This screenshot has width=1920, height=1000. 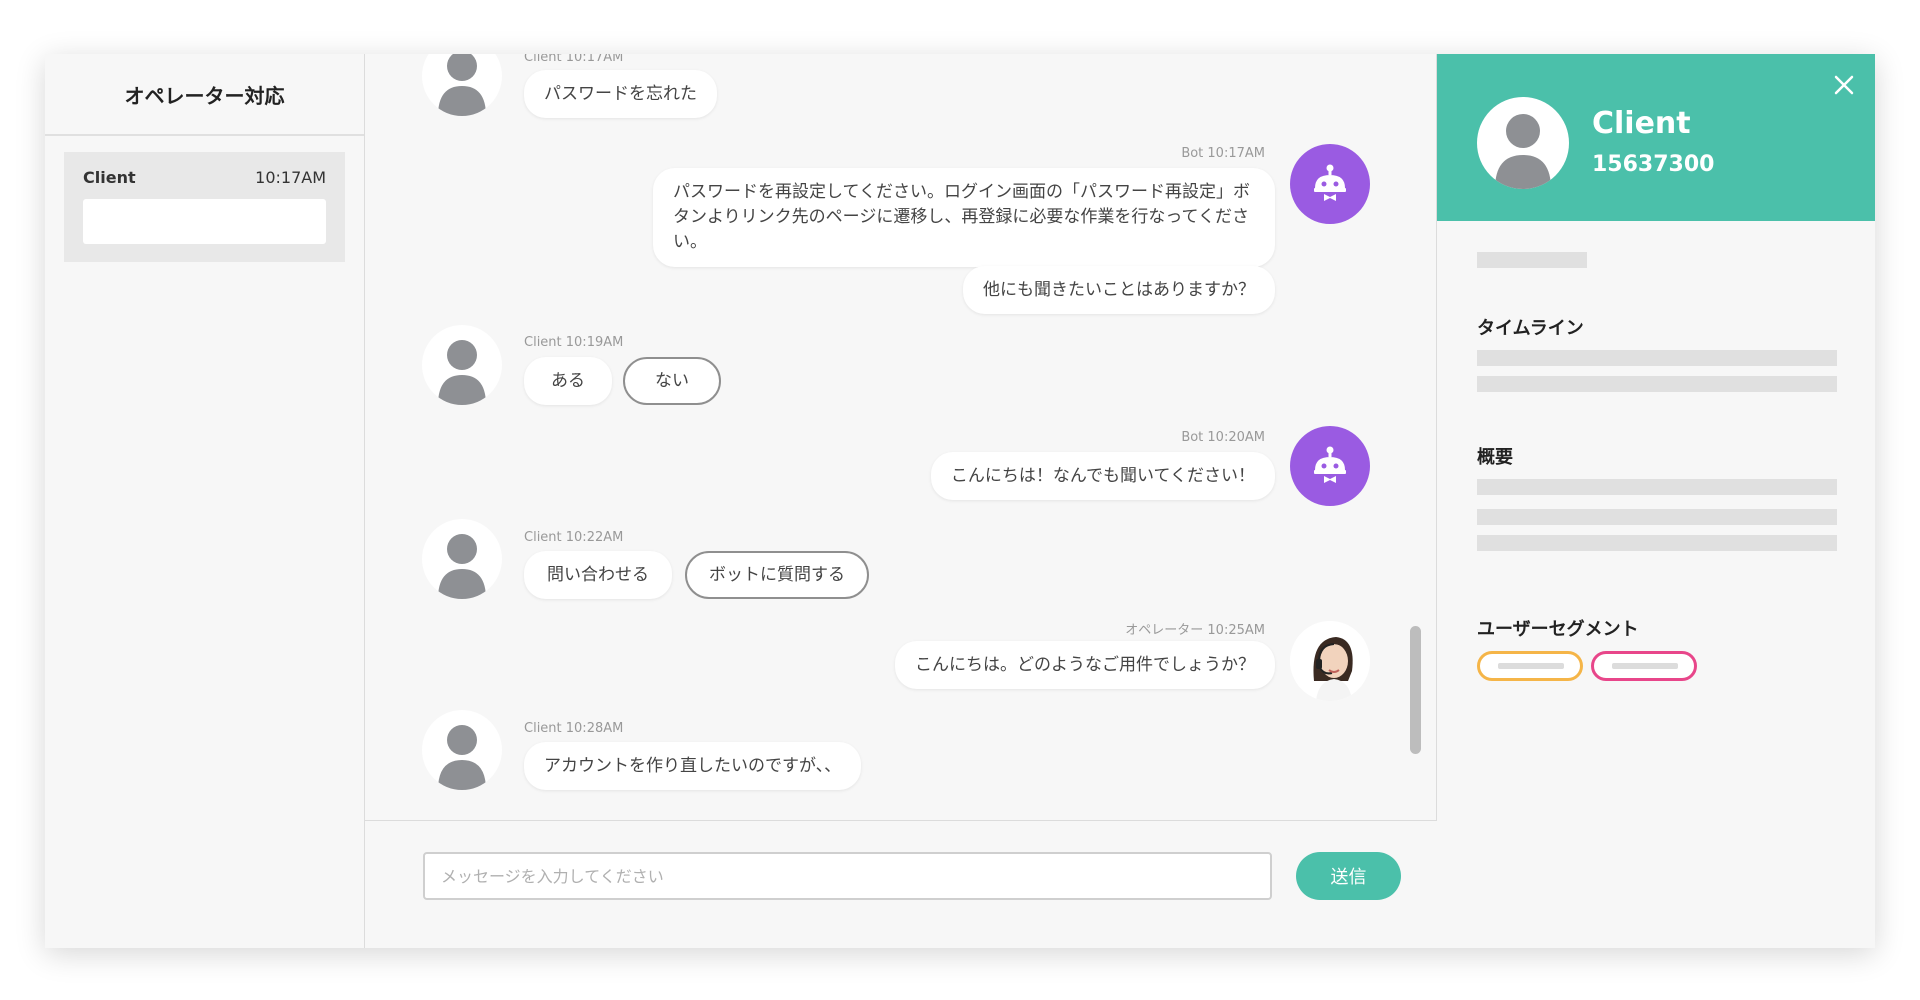 What do you see at coordinates (205, 501) in the screenshot?
I see `conversation-sidebar: オペレーター対応 Client 10:17AM` at bounding box center [205, 501].